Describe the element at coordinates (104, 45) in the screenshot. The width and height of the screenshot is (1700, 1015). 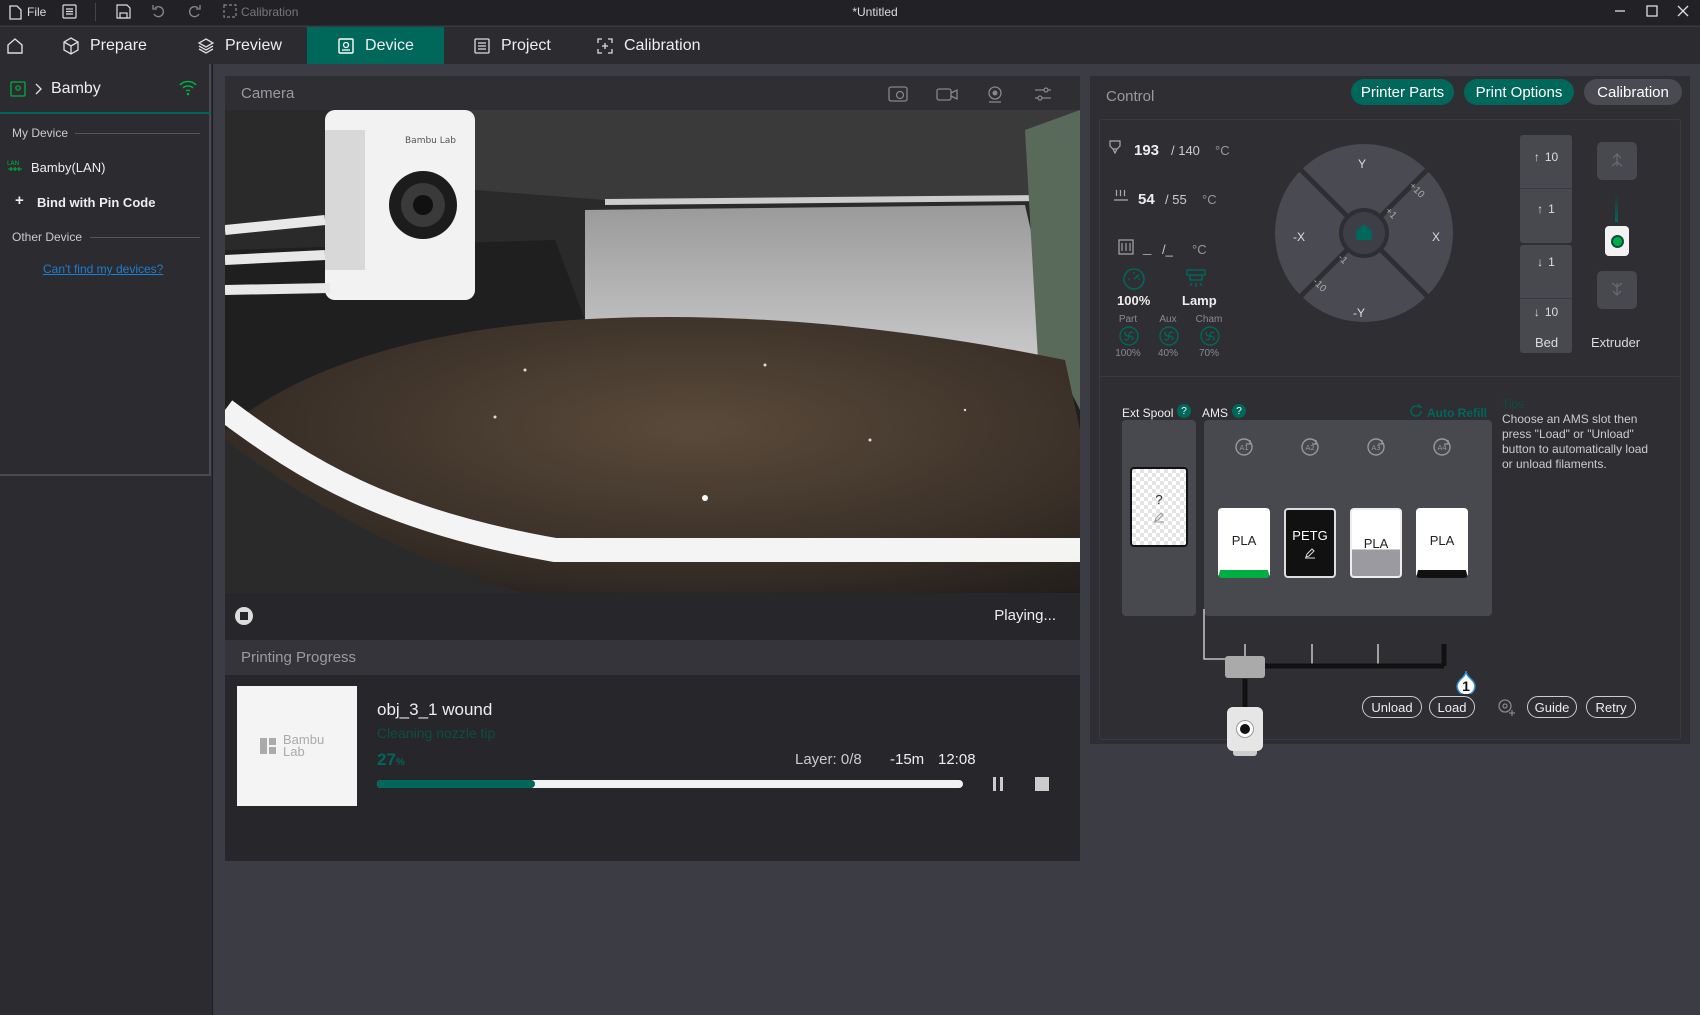
I see `tab-prepare: Prepare` at that location.